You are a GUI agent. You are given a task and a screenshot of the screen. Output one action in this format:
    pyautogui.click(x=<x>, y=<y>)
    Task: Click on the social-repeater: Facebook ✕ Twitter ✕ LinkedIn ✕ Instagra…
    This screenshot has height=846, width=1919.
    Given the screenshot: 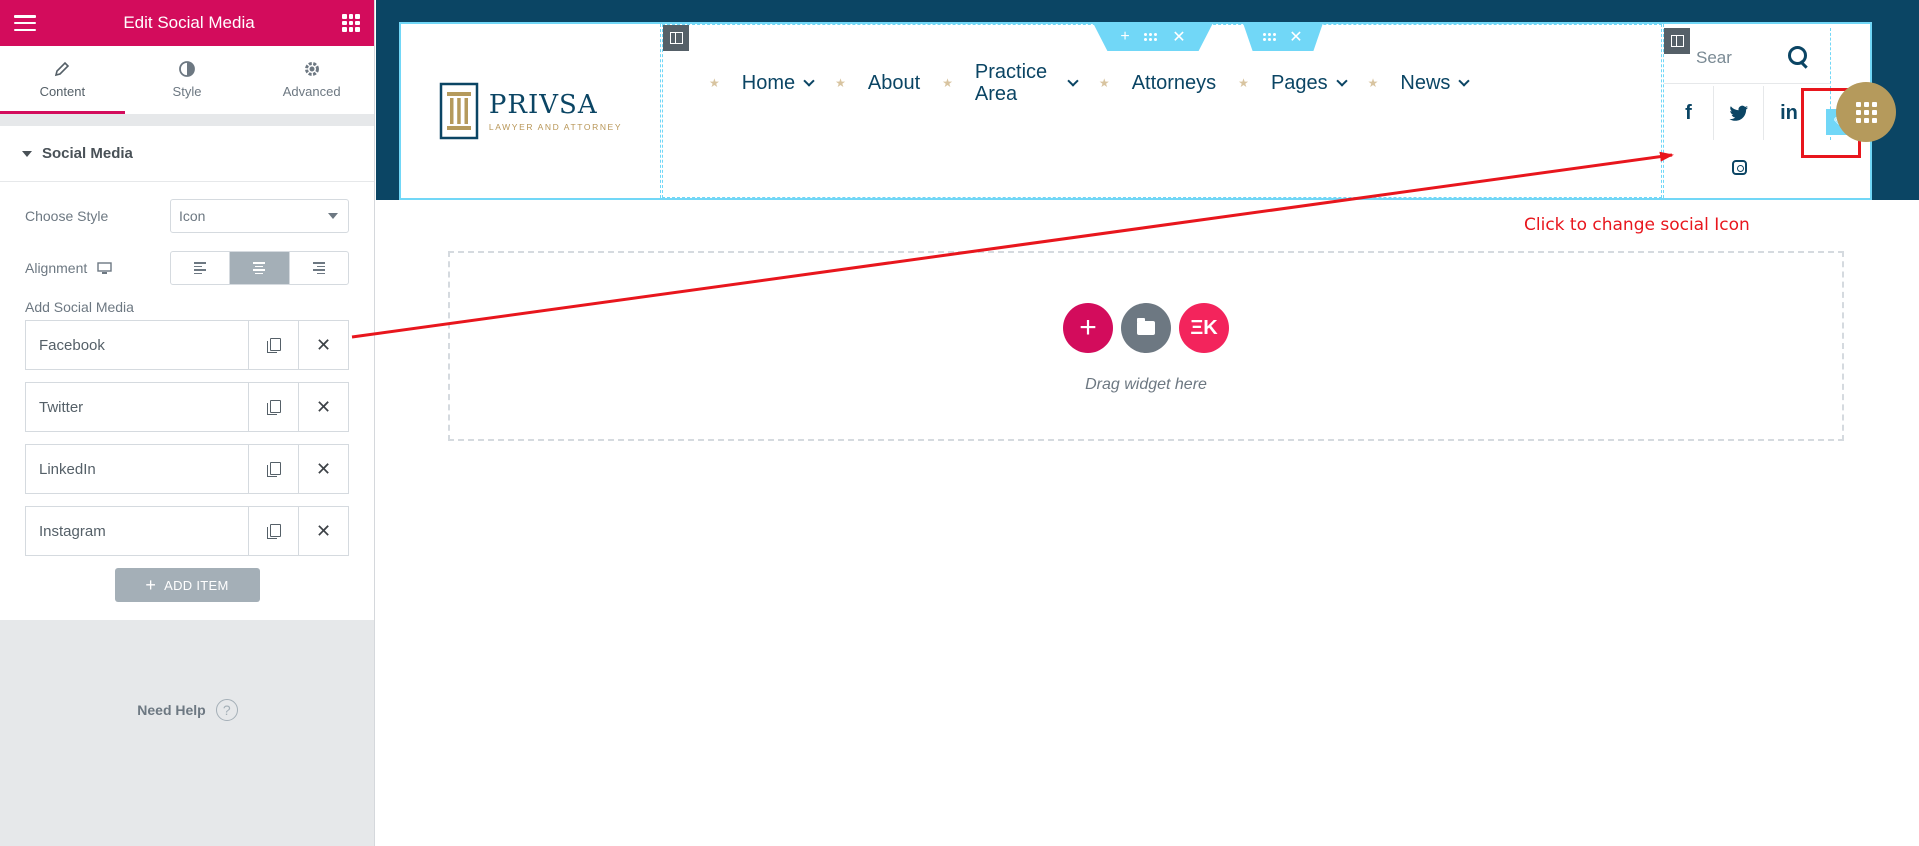 What is the action you would take?
    pyautogui.click(x=187, y=438)
    